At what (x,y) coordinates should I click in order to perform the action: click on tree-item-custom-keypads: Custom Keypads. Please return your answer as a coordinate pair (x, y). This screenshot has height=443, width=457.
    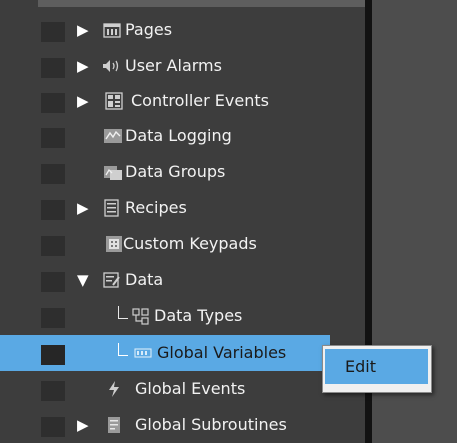
    Looking at the image, I should click on (182, 244).